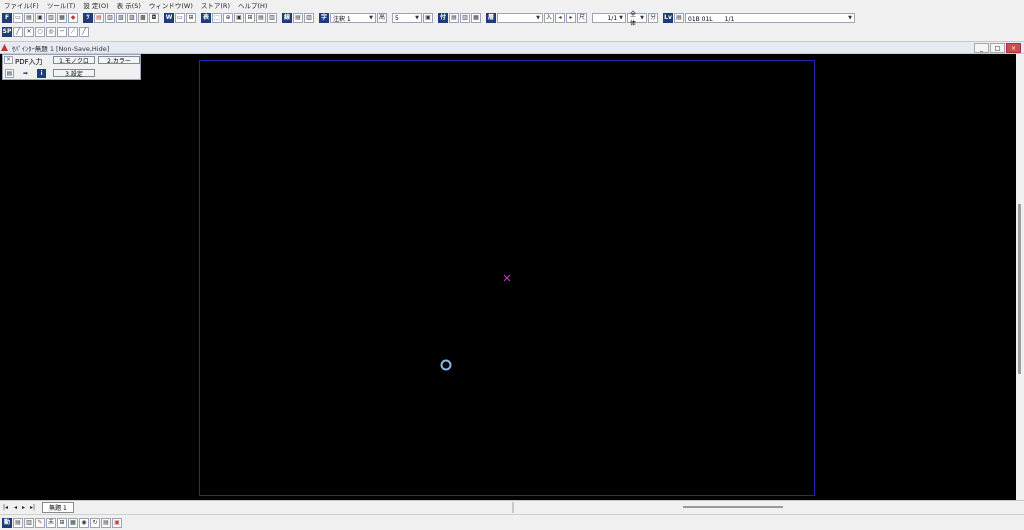 This screenshot has width=1024, height=530. I want to click on sheet-tab-bar: |◂ ◂ ▸ ▸| 無題 1, so click(512, 507).